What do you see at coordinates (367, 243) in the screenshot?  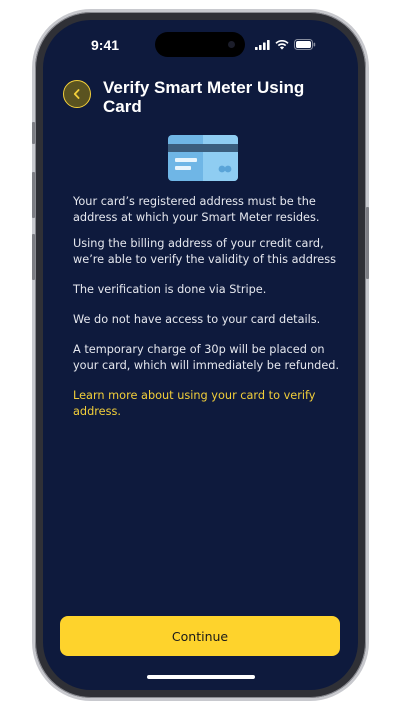 I see `power-button` at bounding box center [367, 243].